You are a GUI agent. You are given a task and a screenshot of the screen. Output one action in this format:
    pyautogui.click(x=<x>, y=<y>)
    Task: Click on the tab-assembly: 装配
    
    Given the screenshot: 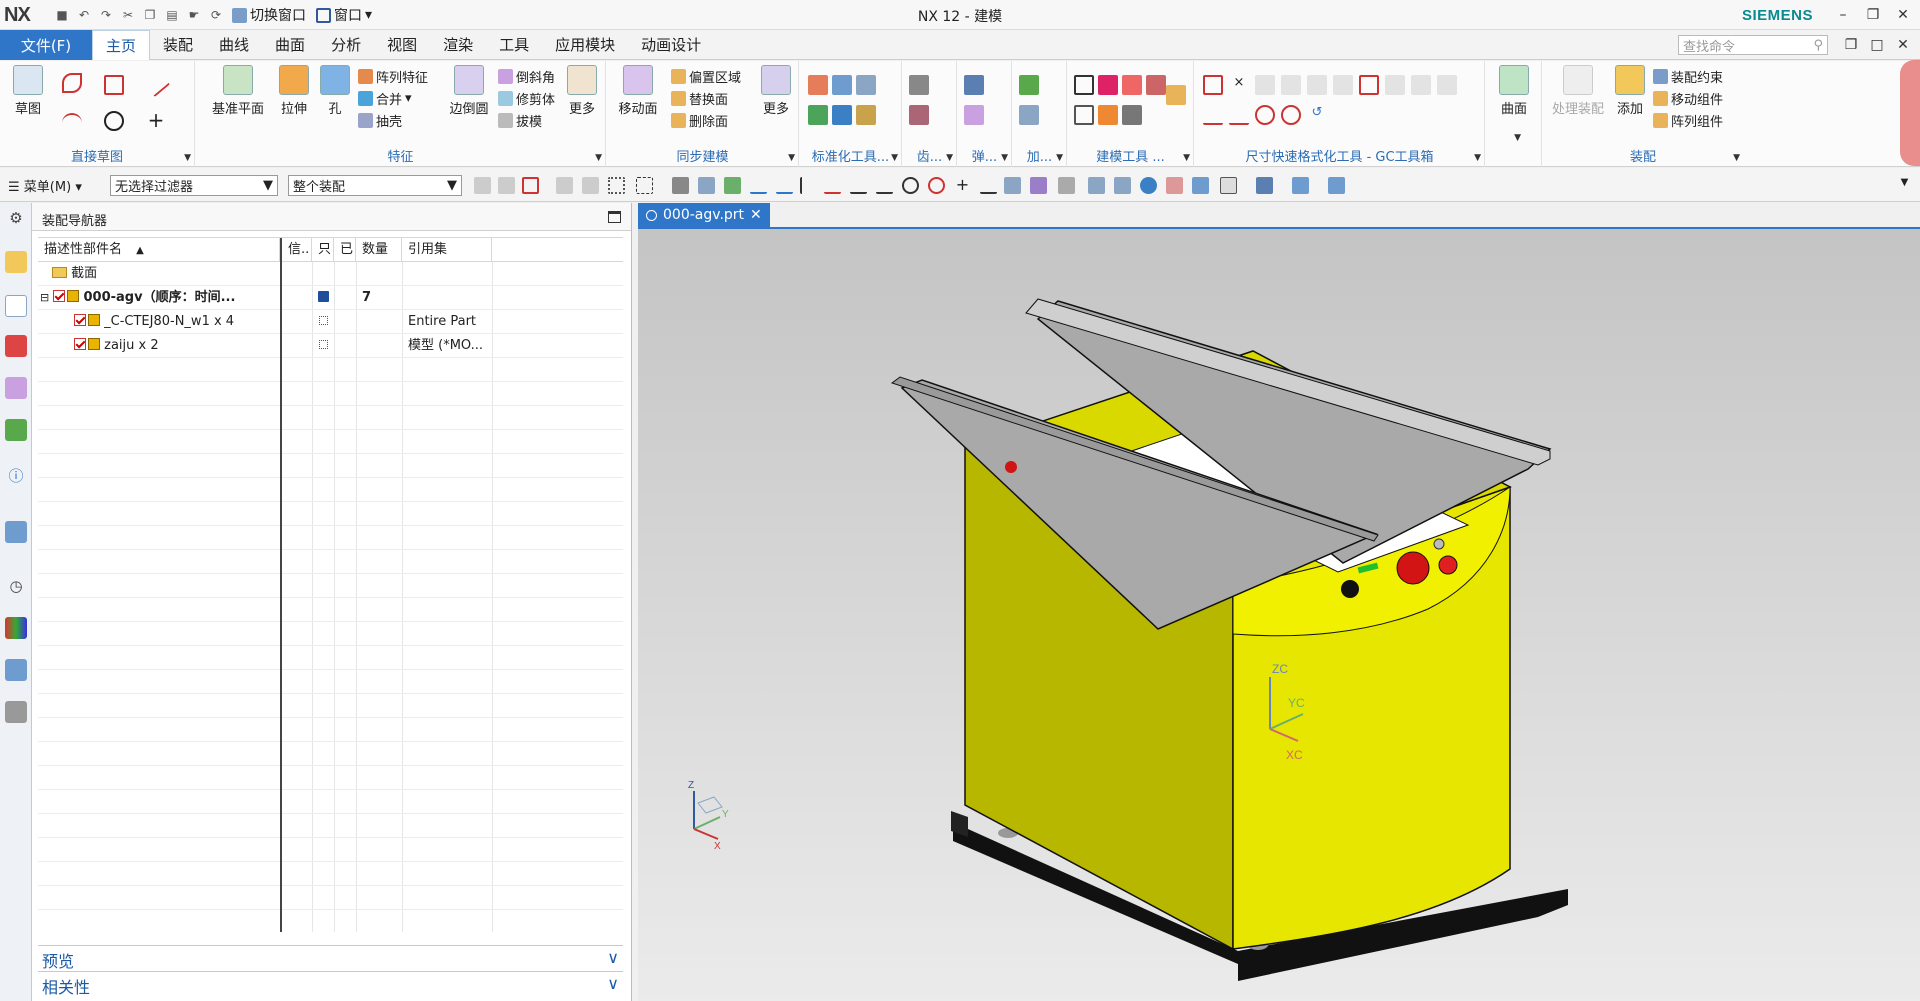 What is the action you would take?
    pyautogui.click(x=178, y=45)
    